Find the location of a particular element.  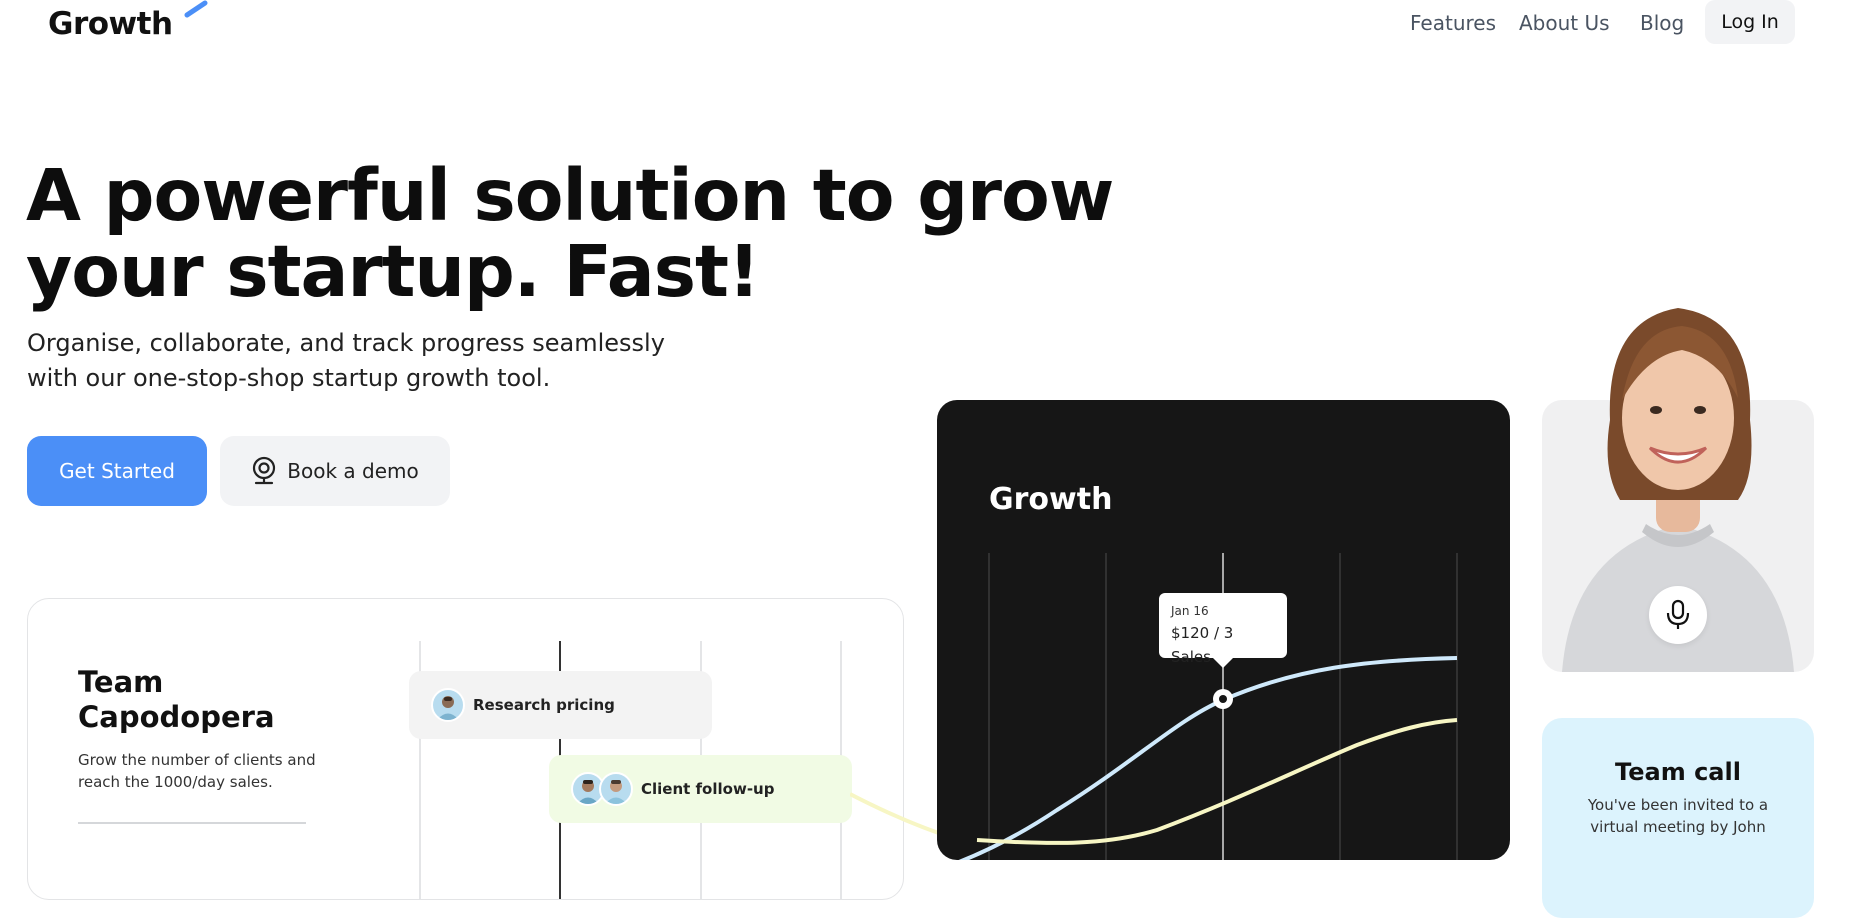

webcam-icon is located at coordinates (264, 470).